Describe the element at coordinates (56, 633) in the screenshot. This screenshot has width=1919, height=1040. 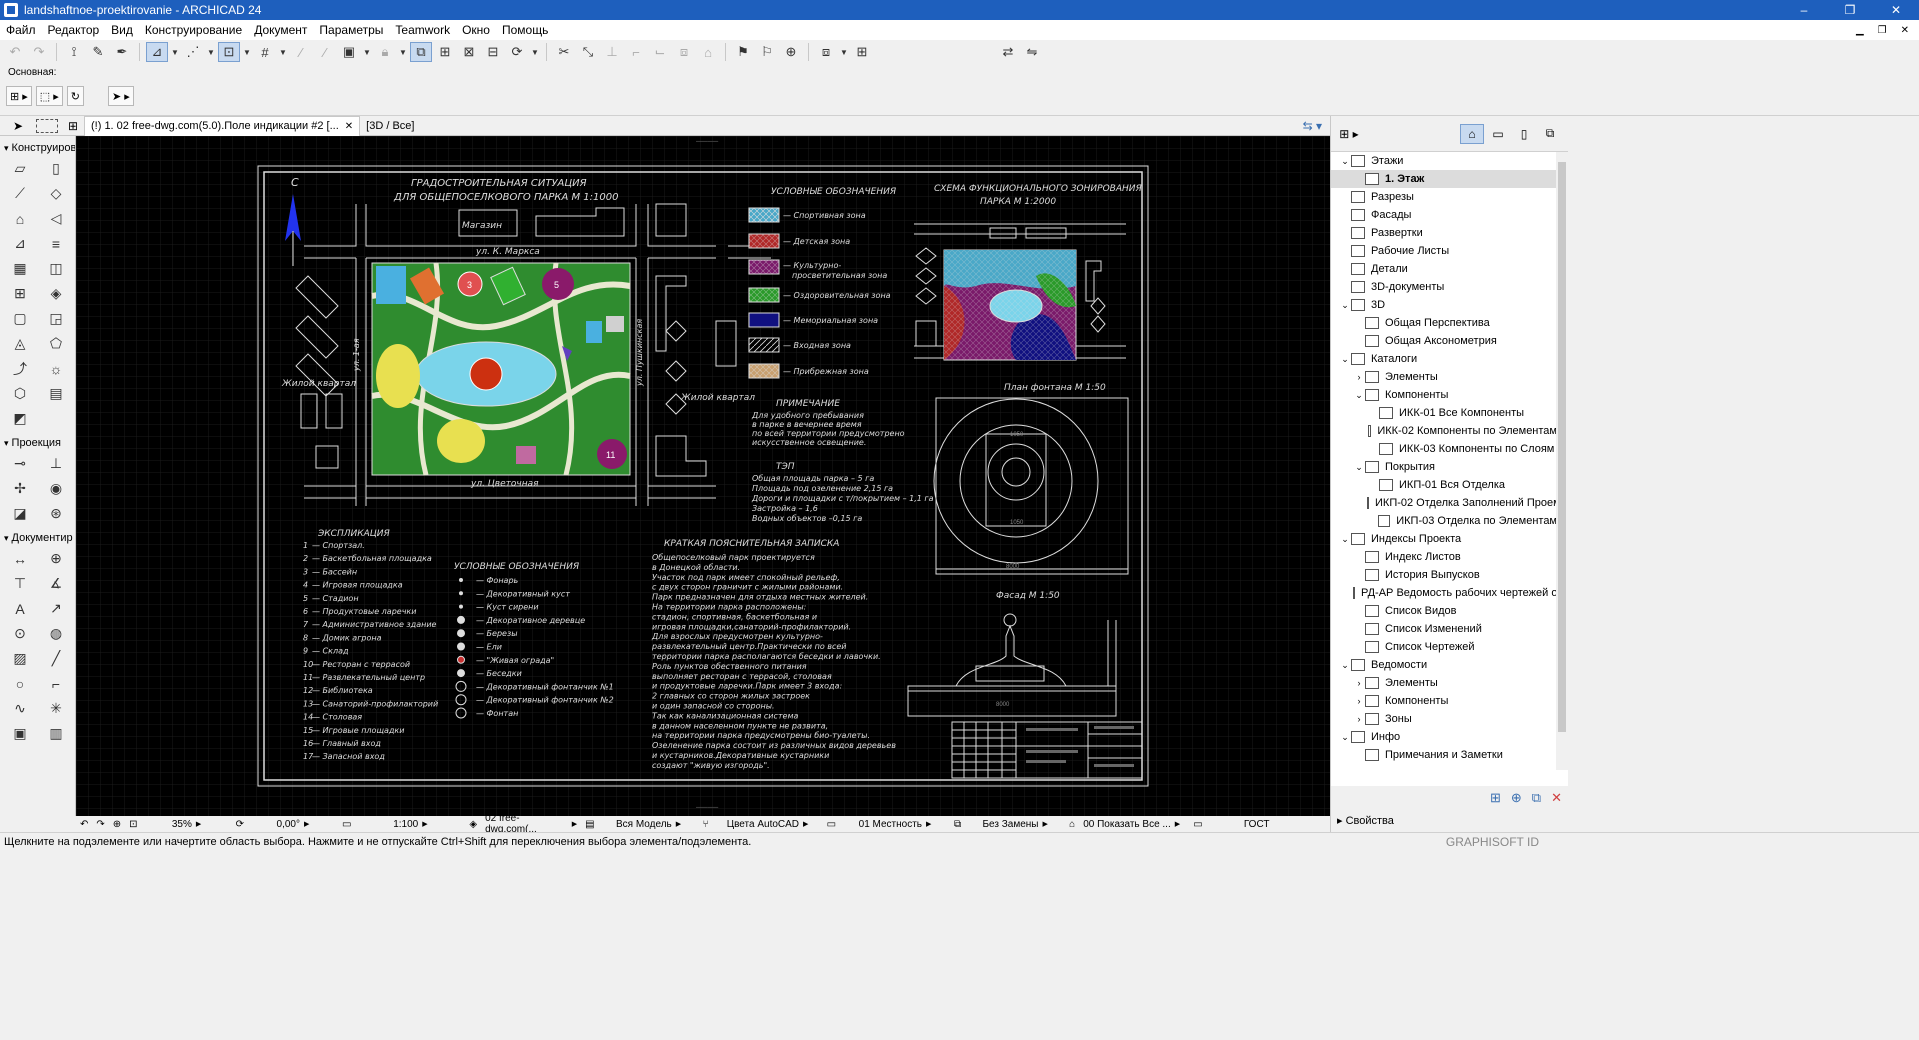
I see `grid-element-tool-icon: ◍` at that location.